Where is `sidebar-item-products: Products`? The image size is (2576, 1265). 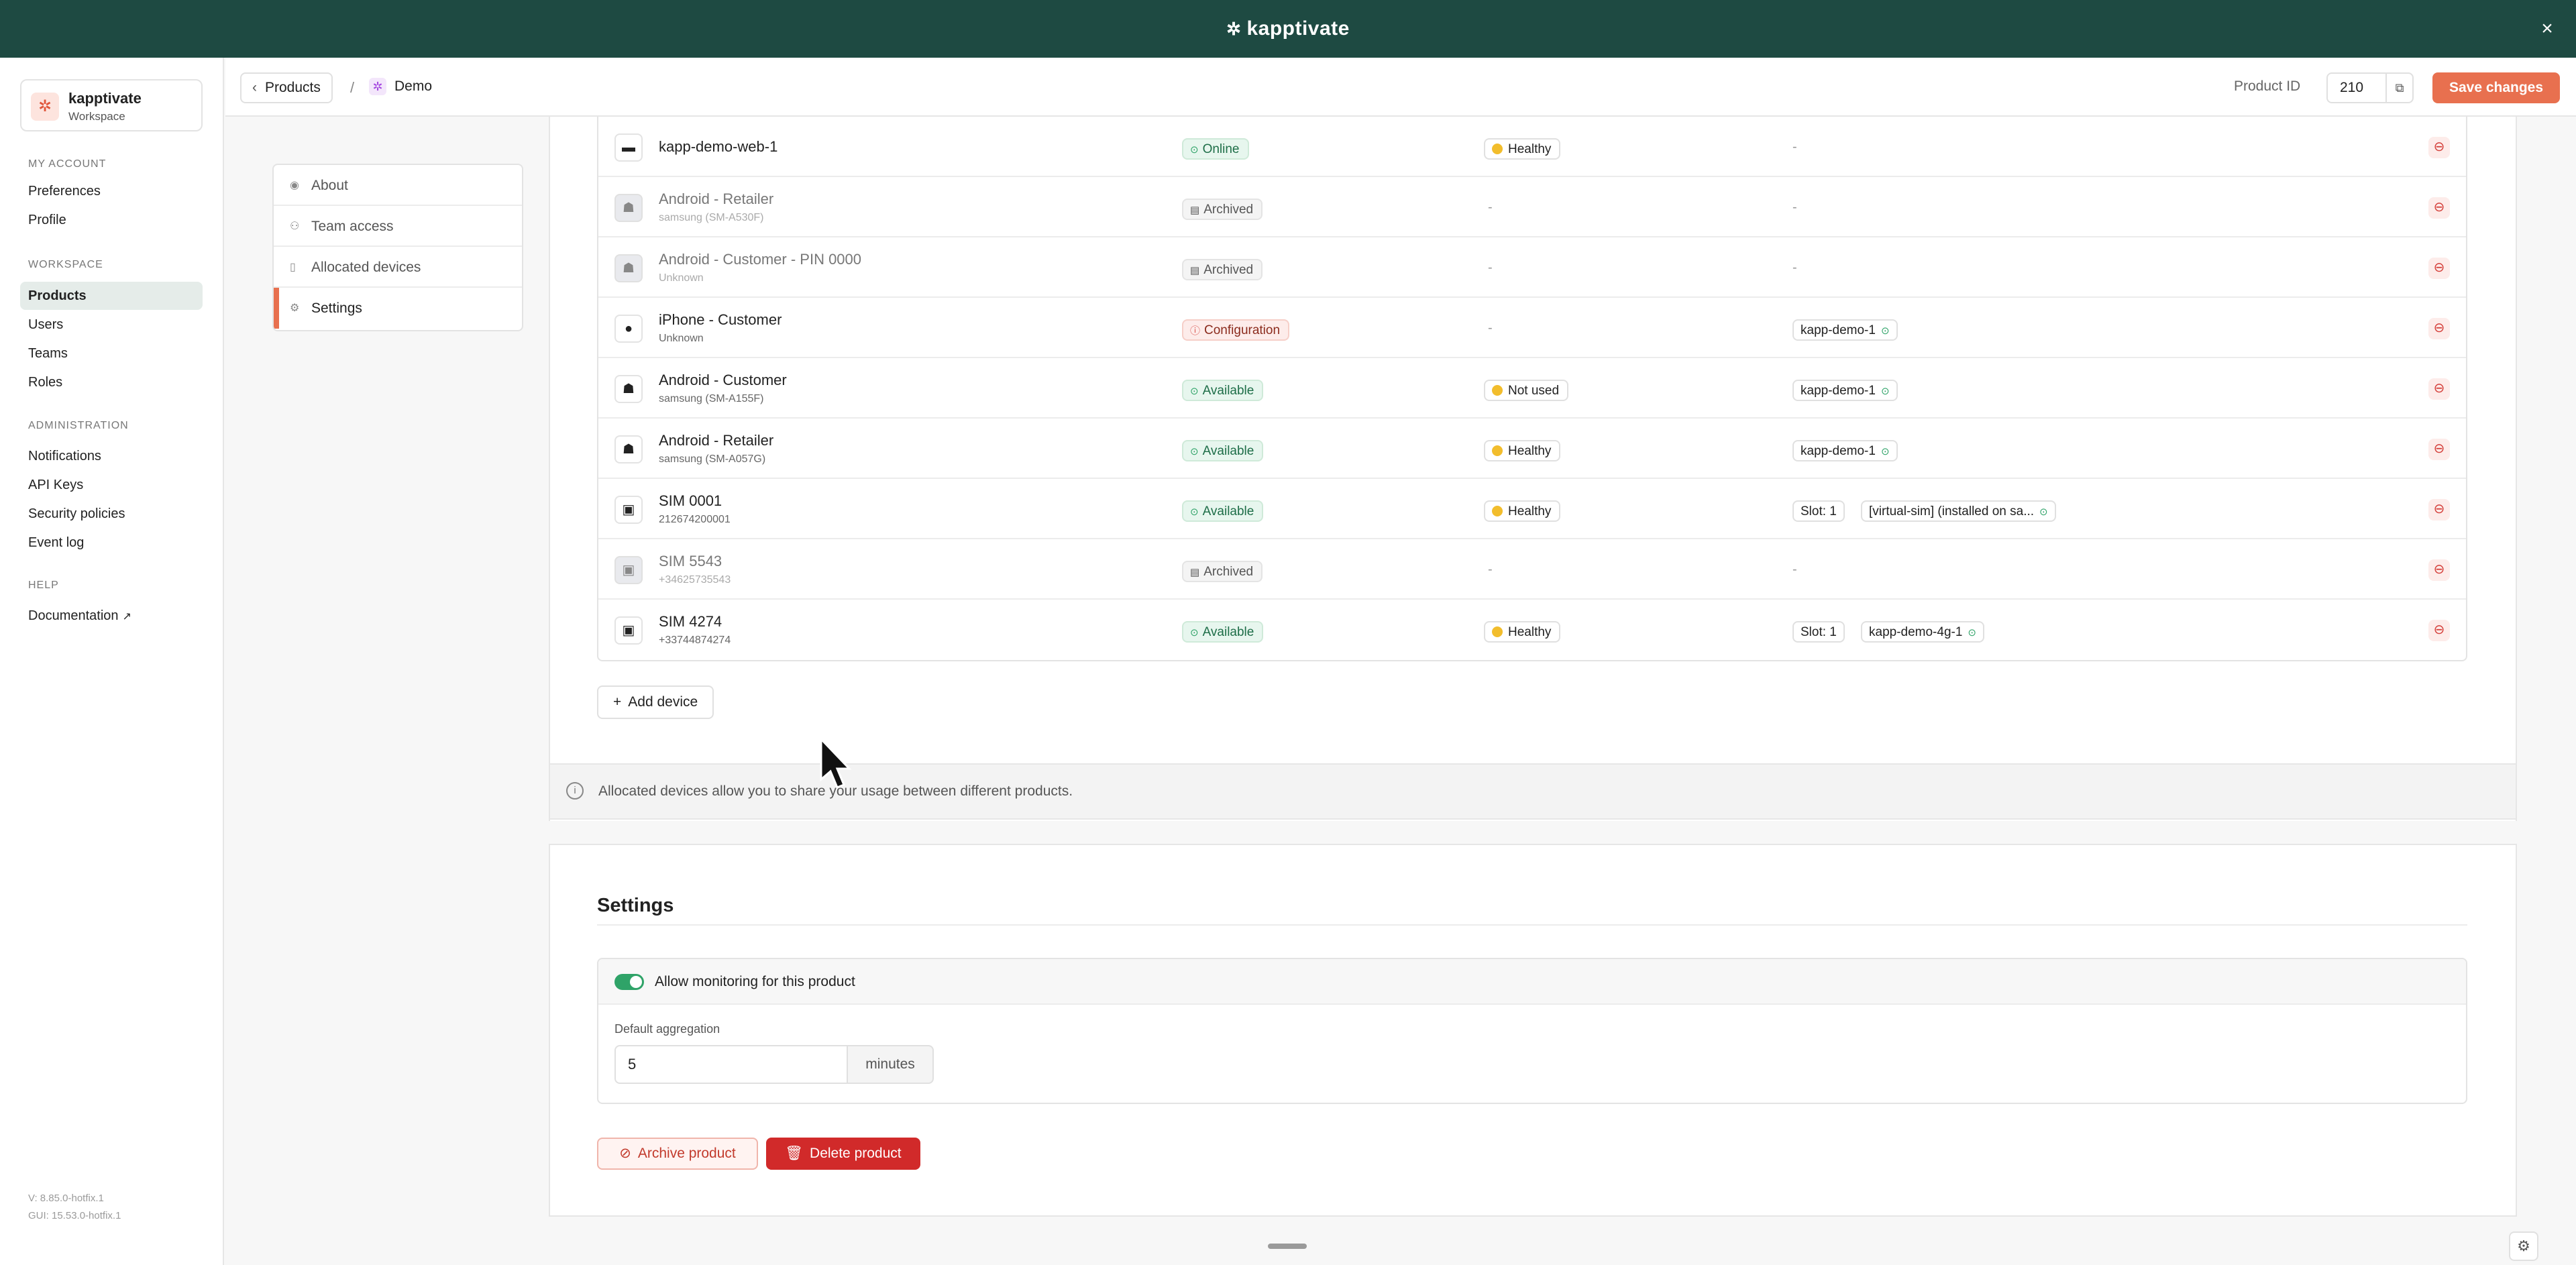
sidebar-item-products: Products is located at coordinates (111, 296).